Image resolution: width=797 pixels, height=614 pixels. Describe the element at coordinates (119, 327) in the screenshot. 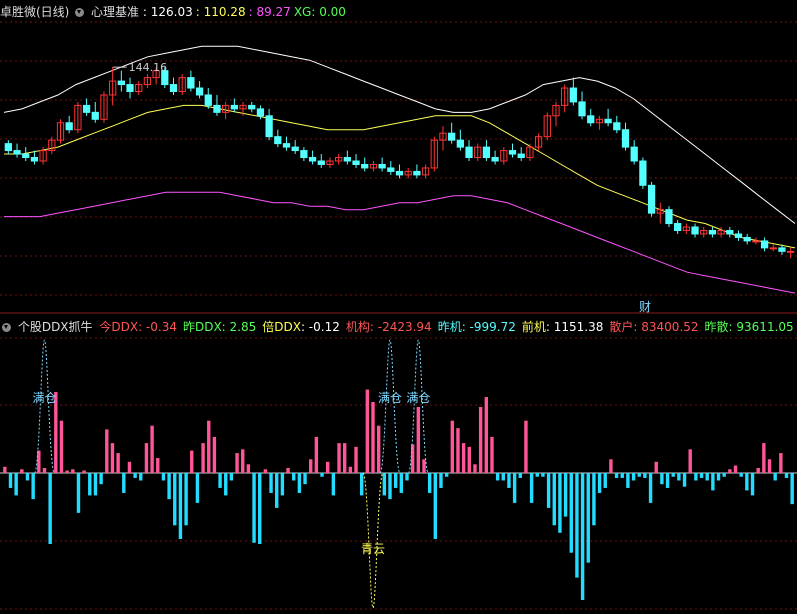

I see `ddx-item-label: 今DDX` at that location.